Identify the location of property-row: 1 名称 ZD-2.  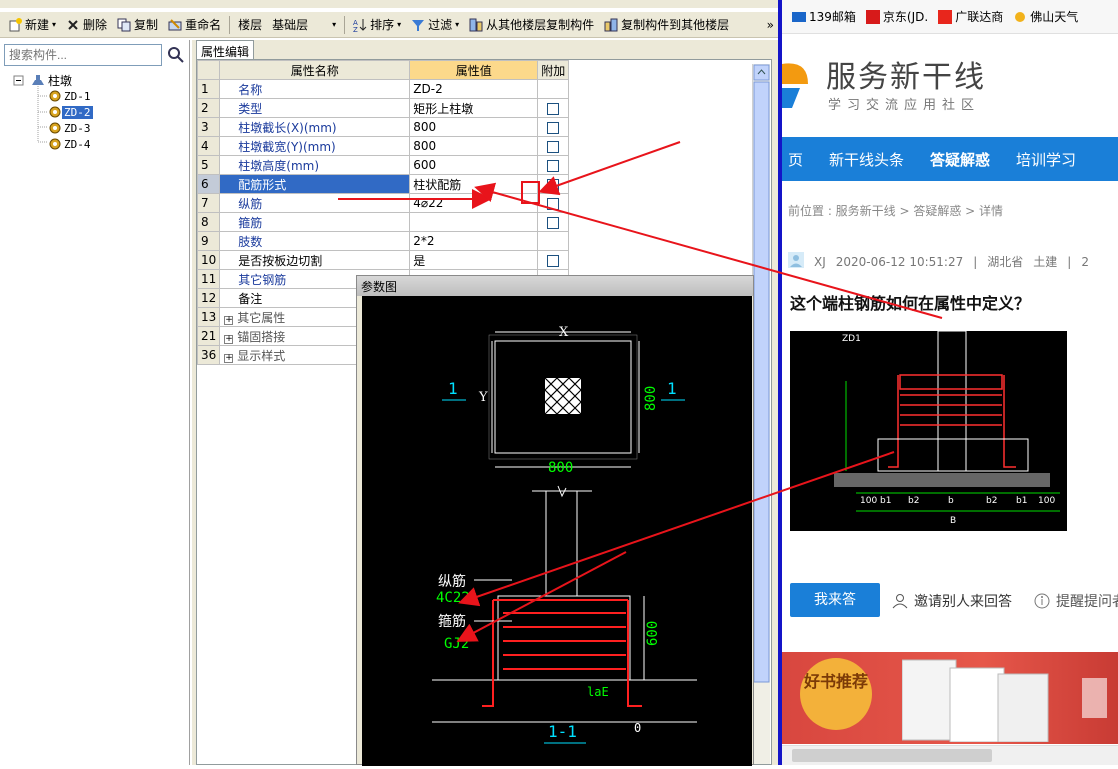
(383, 89).